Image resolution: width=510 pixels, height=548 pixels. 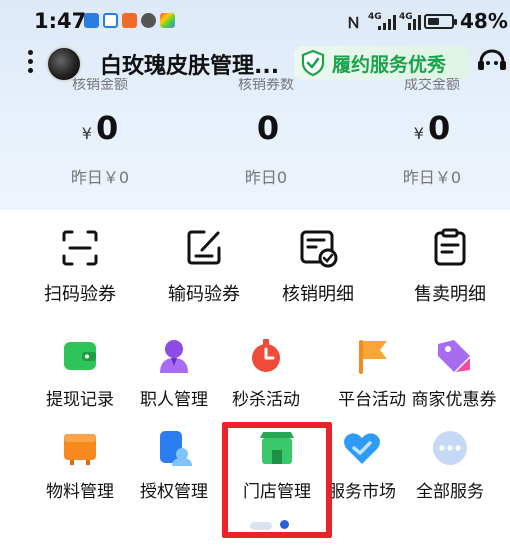 I want to click on market-icon, so click(x=362, y=448).